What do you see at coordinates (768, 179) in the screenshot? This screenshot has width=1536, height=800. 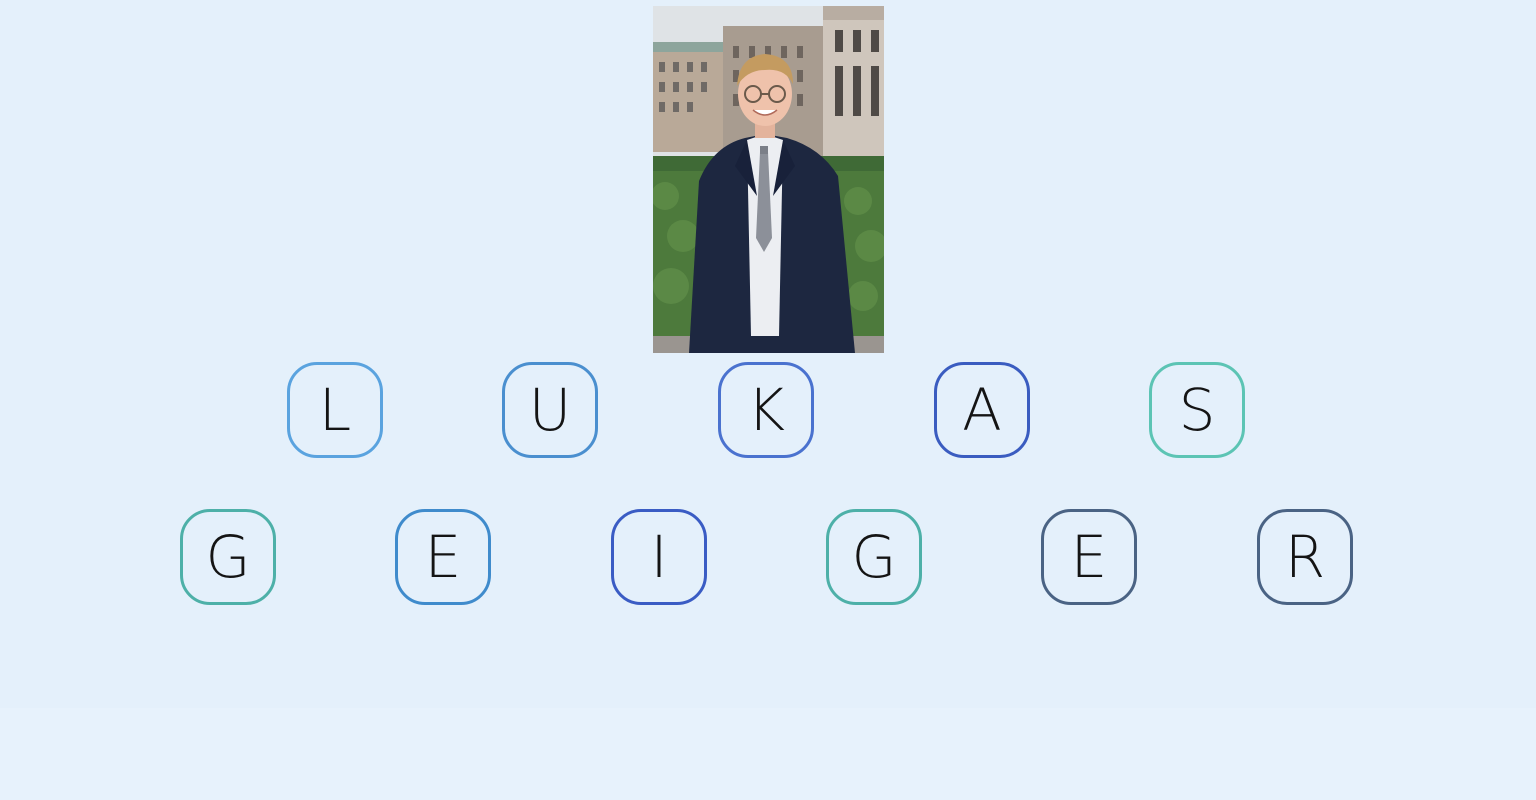 I see `portrait-photo` at bounding box center [768, 179].